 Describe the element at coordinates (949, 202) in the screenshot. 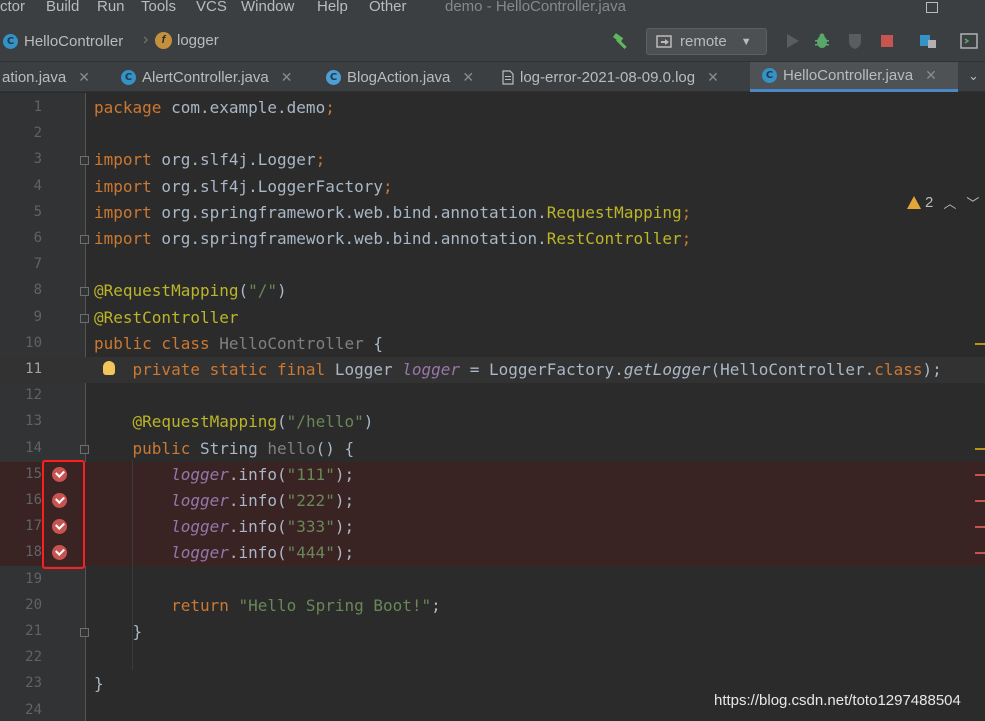

I see `chevron-up-icon: ︿` at that location.